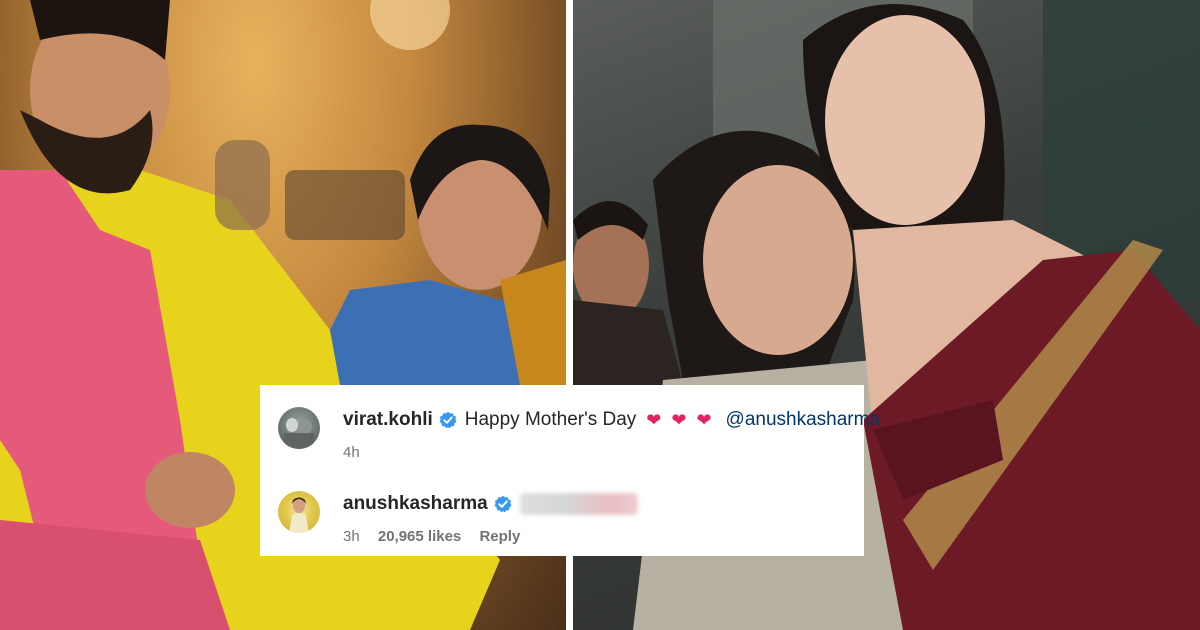  What do you see at coordinates (578, 504) in the screenshot?
I see `blurred-comment-text` at bounding box center [578, 504].